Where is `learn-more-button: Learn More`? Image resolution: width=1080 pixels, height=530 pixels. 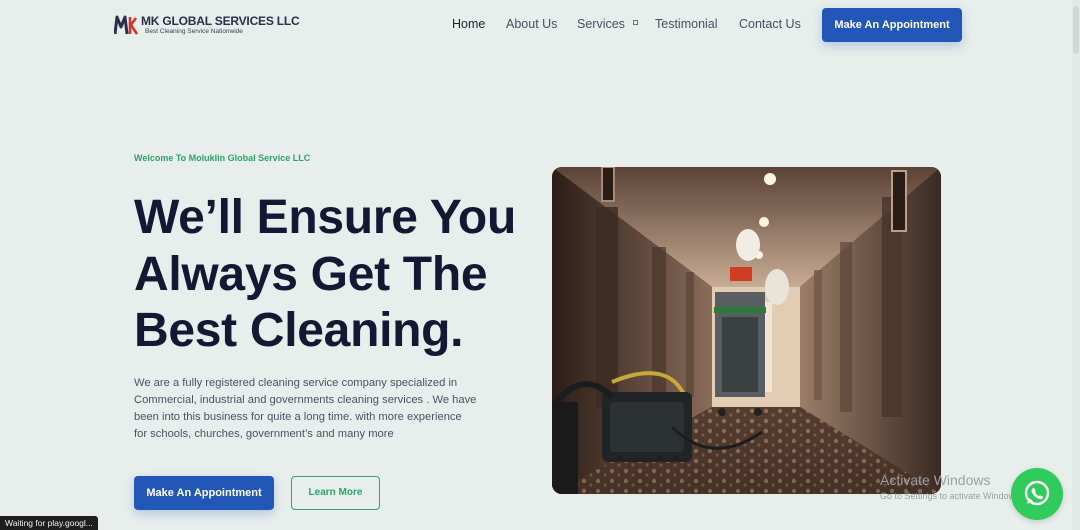 learn-more-button: Learn More is located at coordinates (335, 493).